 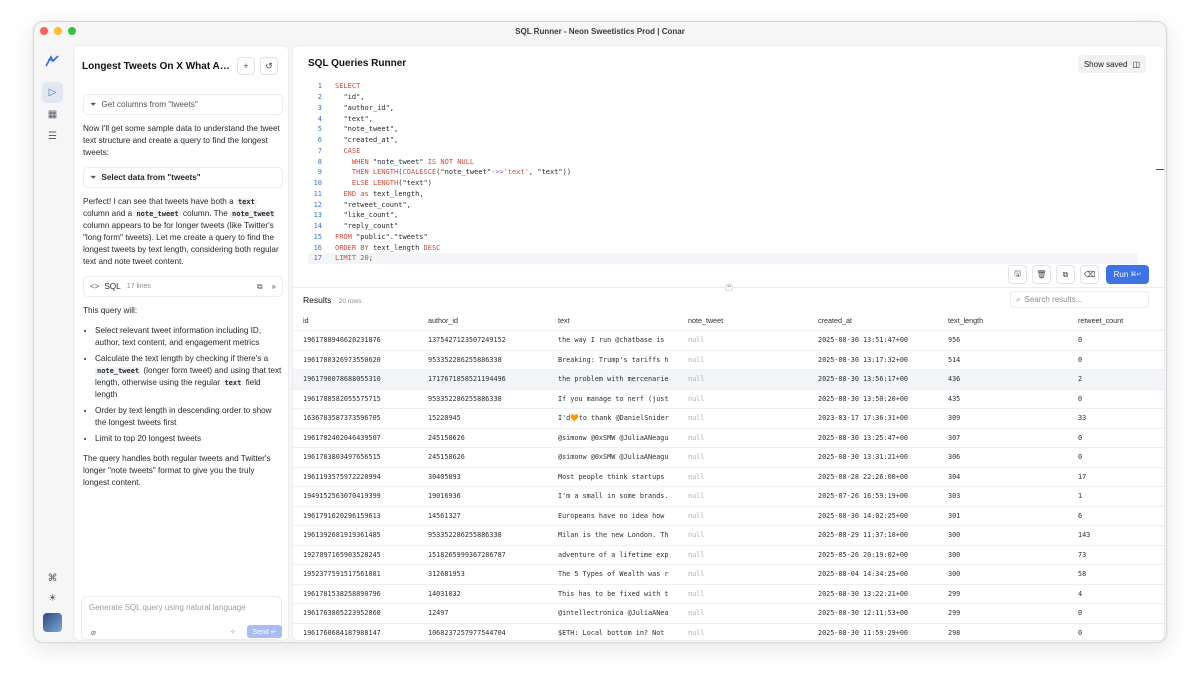 What do you see at coordinates (483, 496) in the screenshot?
I see `table-cell: 19016936` at bounding box center [483, 496].